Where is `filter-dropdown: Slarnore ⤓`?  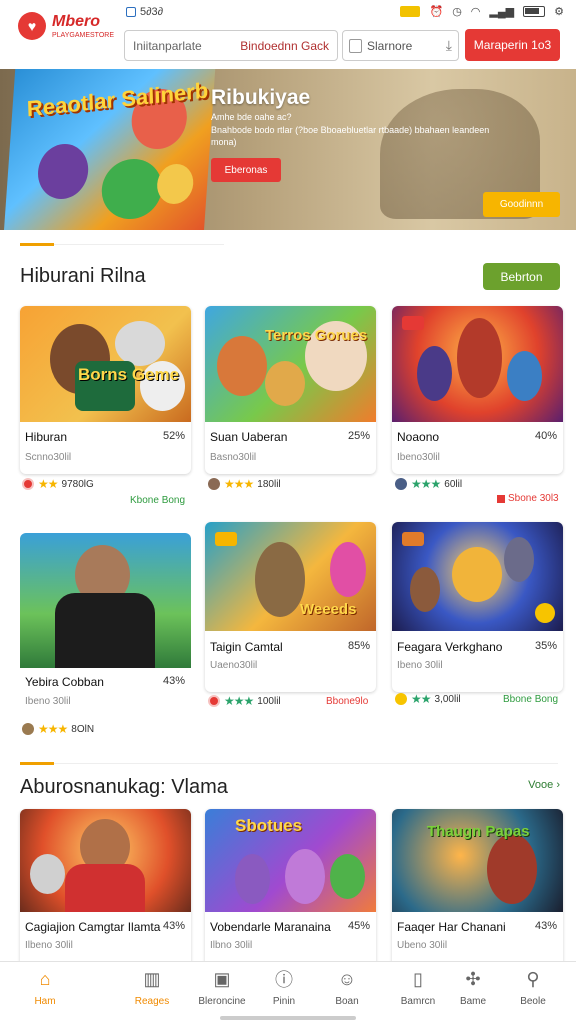
filter-dropdown: Slarnore ⤓ is located at coordinates (400, 45).